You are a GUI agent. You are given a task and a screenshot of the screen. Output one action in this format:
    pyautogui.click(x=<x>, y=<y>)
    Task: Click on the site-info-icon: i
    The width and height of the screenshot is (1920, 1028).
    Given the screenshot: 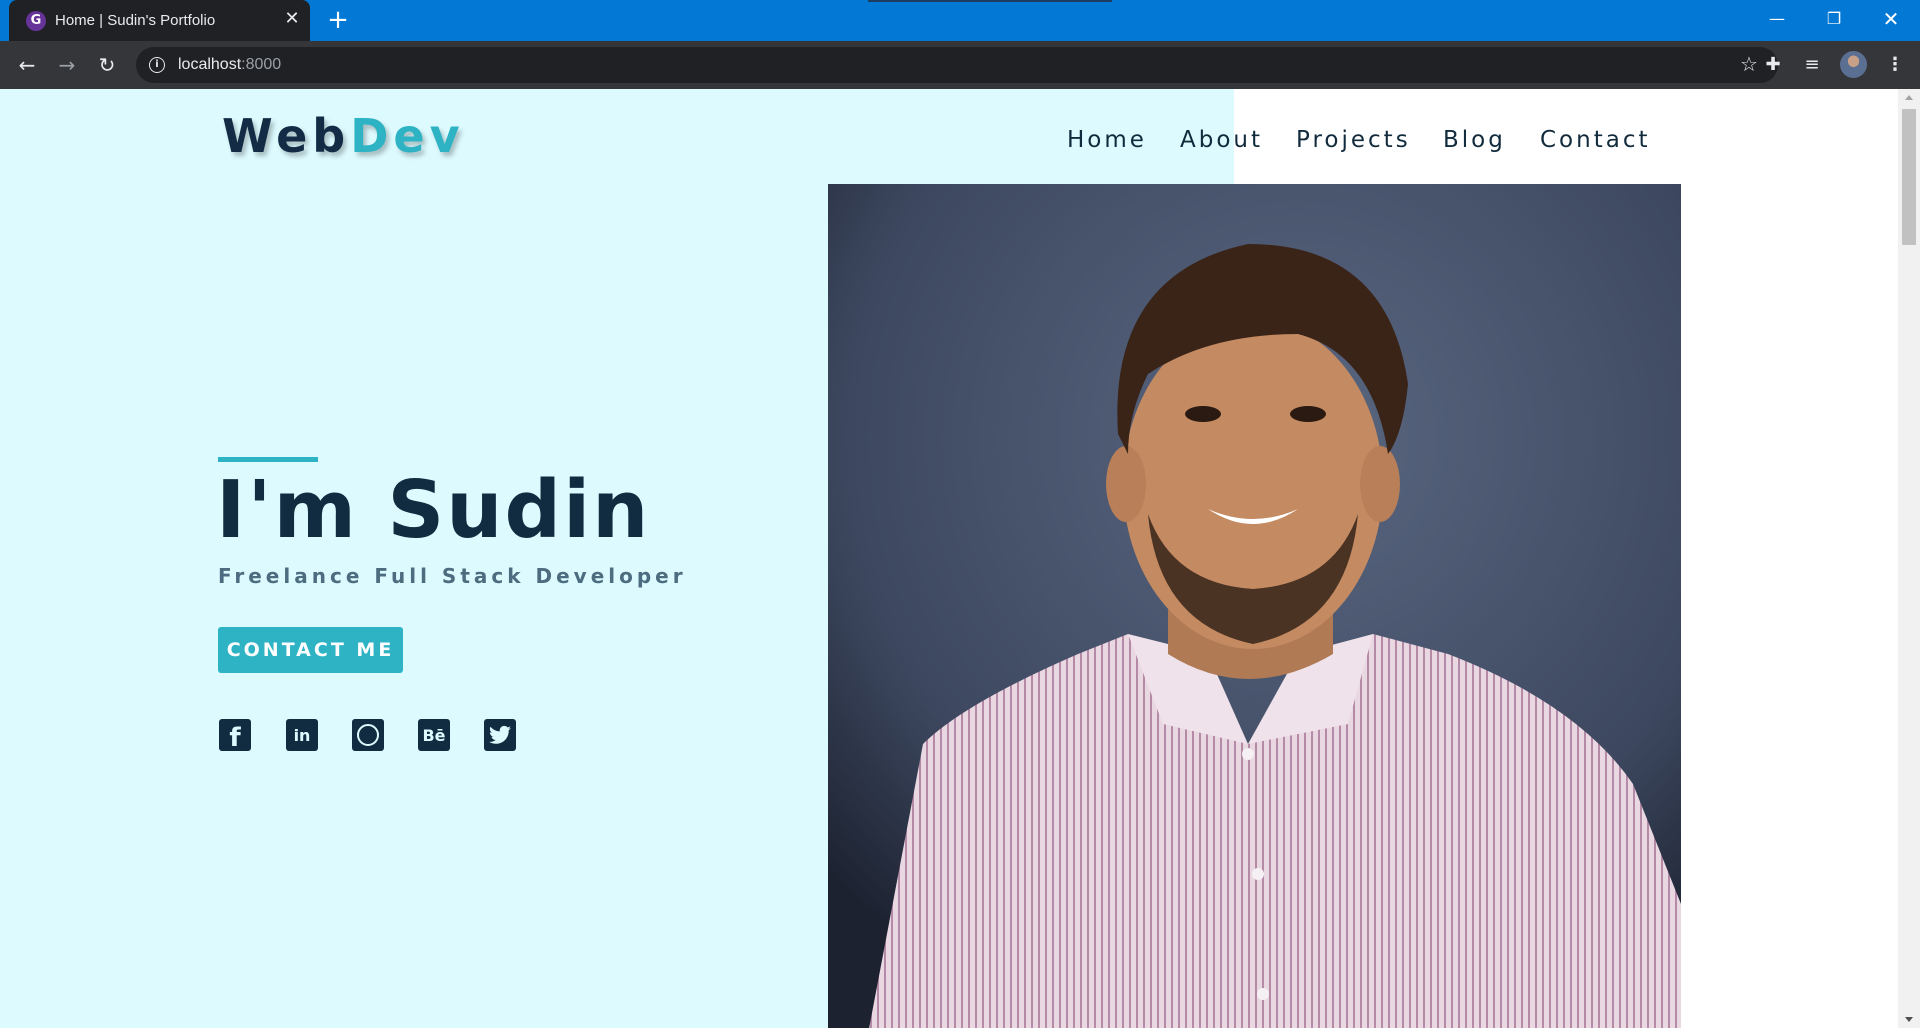 What is the action you would take?
    pyautogui.click(x=157, y=65)
    